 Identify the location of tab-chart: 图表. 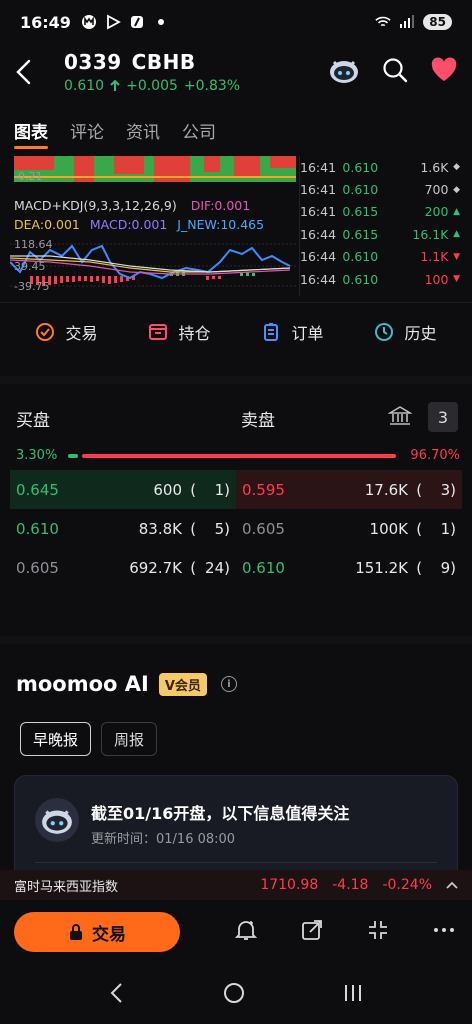
(31, 133).